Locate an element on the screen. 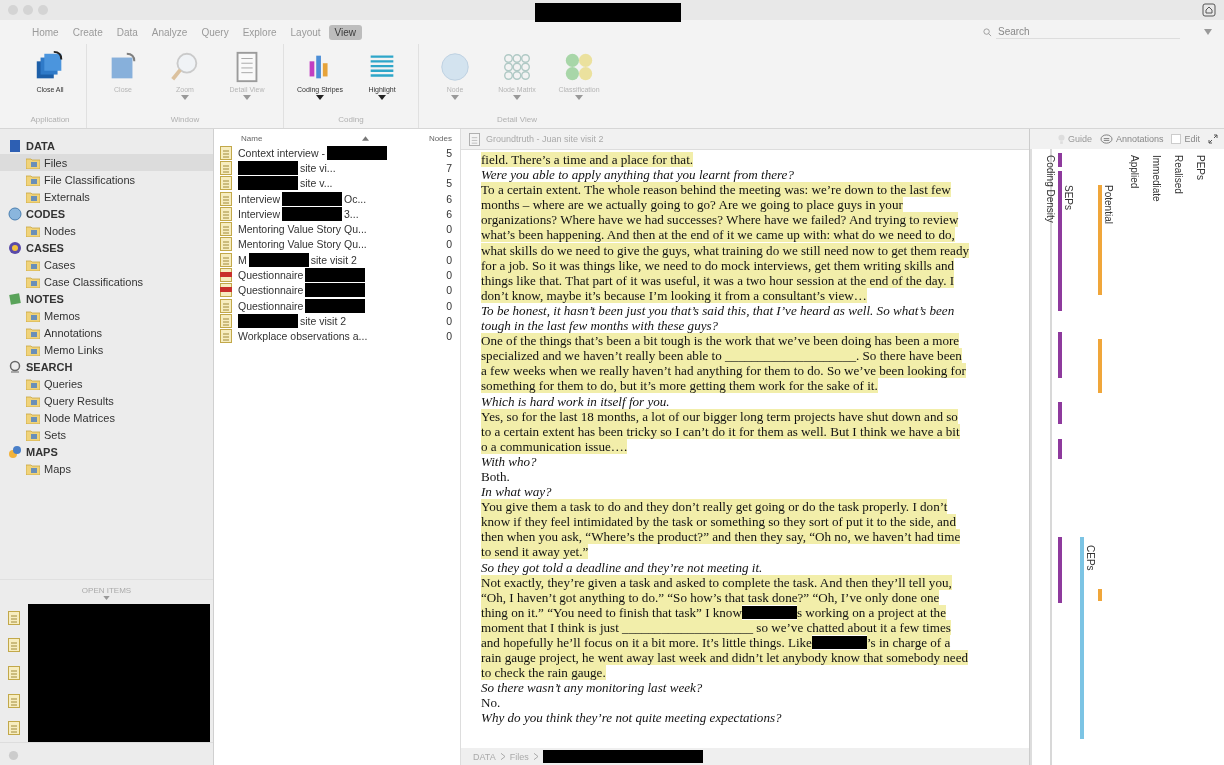 The height and width of the screenshot is (765, 1224). info-icon is located at coordinates (13, 755).